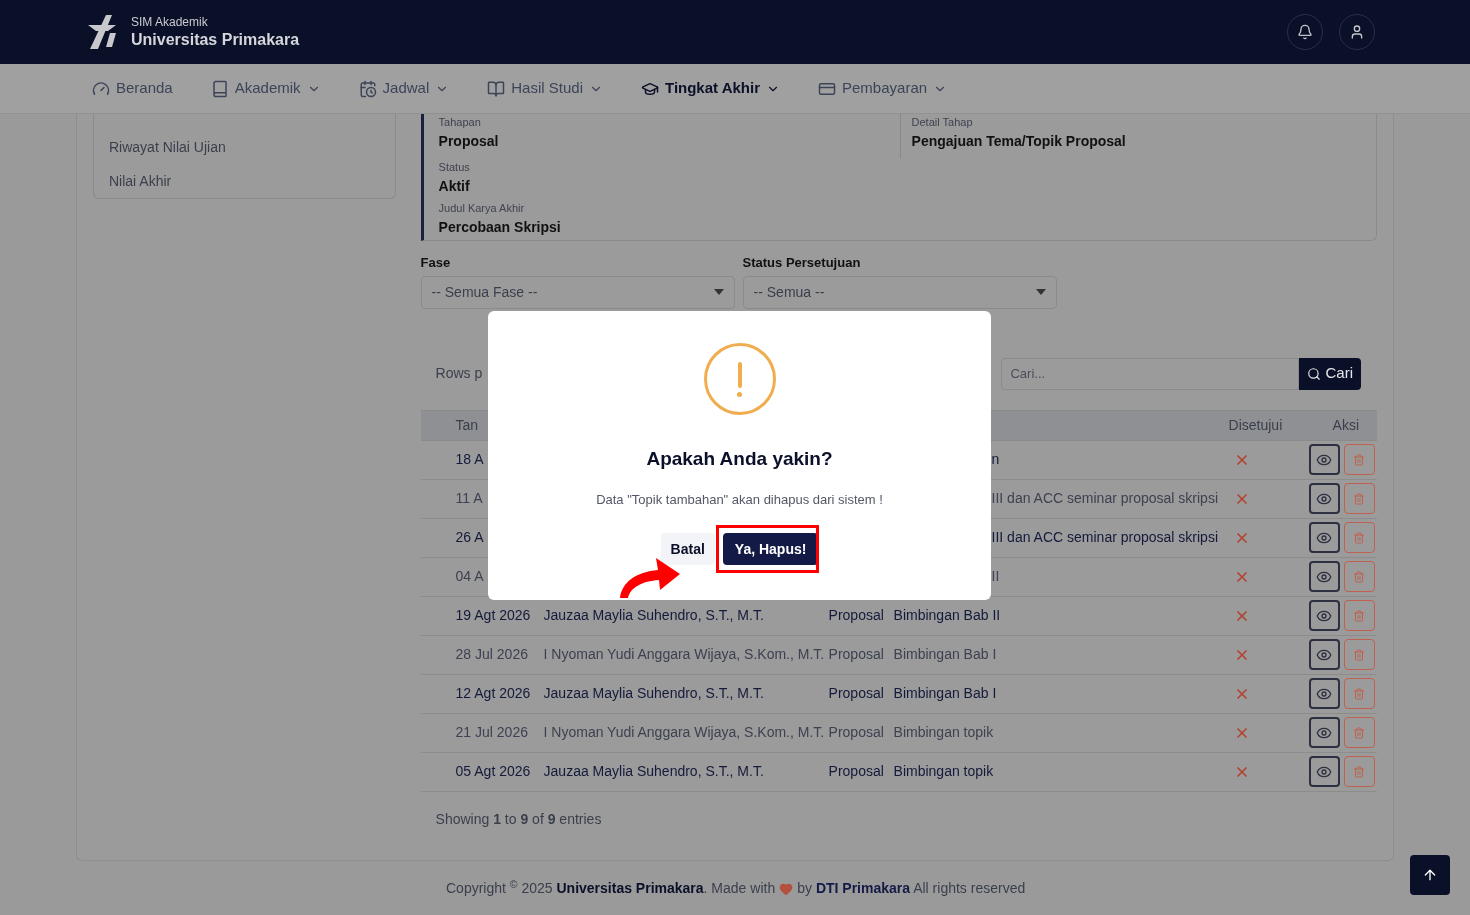  Describe the element at coordinates (1305, 32) in the screenshot. I see `bell-icon` at that location.